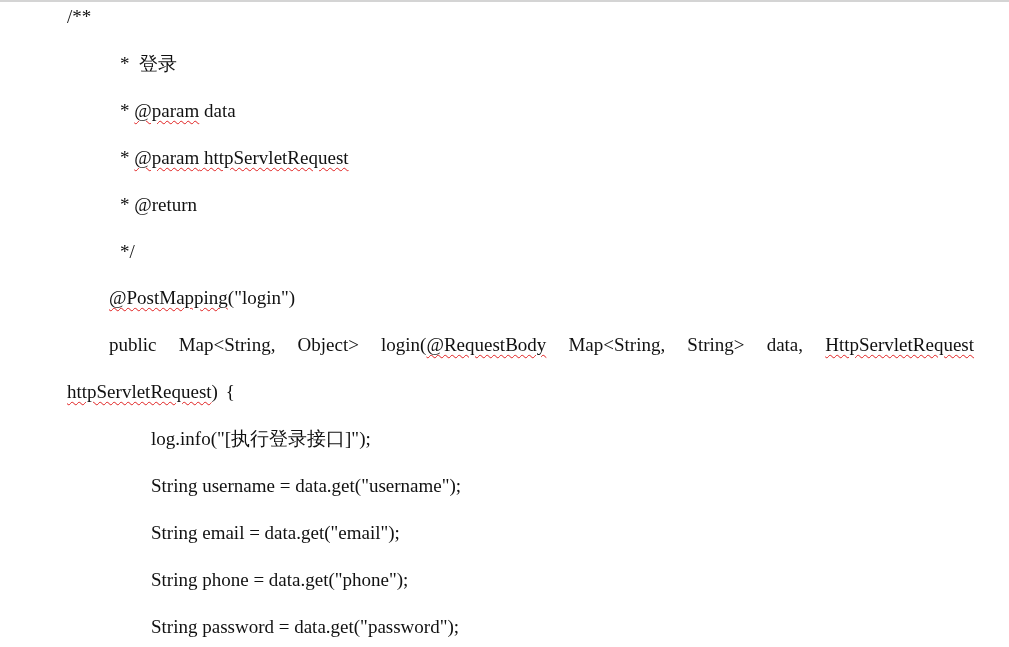 The width and height of the screenshot is (1009, 647). Describe the element at coordinates (127, 251) in the screenshot. I see `code-line: */` at that location.